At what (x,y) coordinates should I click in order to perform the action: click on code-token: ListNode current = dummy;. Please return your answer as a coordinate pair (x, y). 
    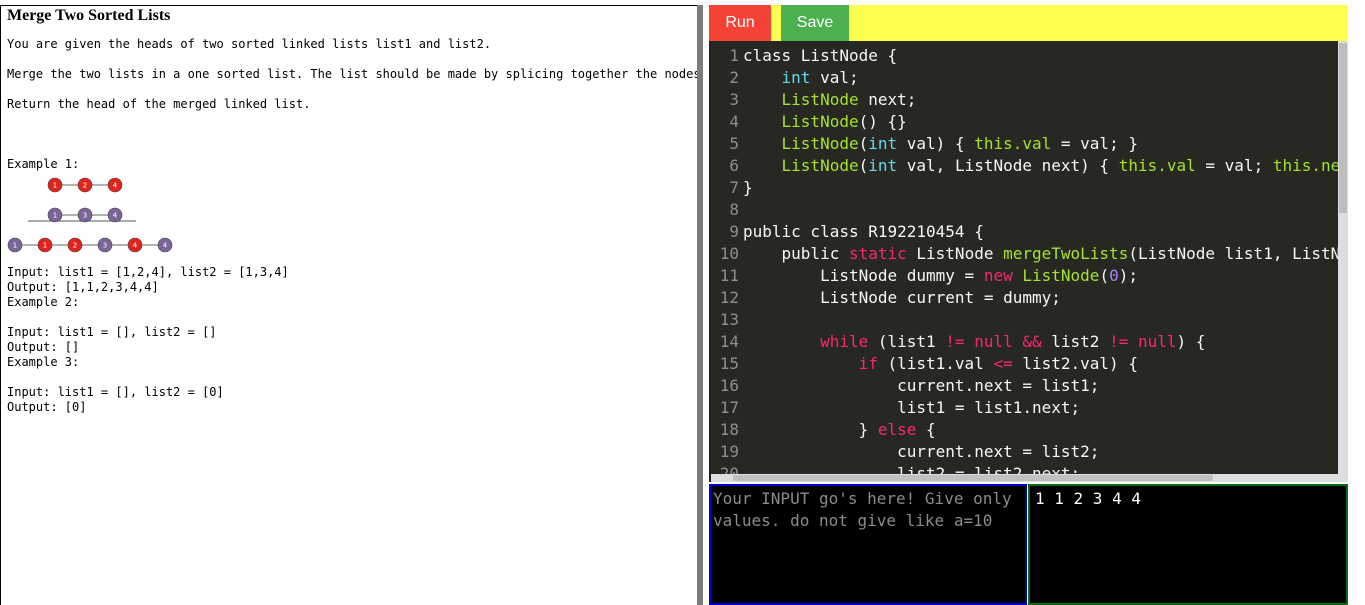
    Looking at the image, I should click on (902, 297).